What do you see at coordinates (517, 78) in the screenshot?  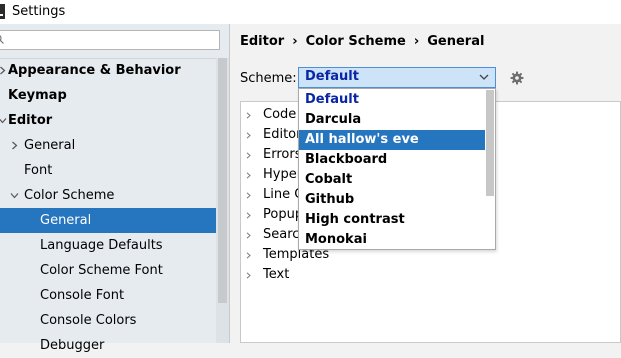 I see `gear-icon` at bounding box center [517, 78].